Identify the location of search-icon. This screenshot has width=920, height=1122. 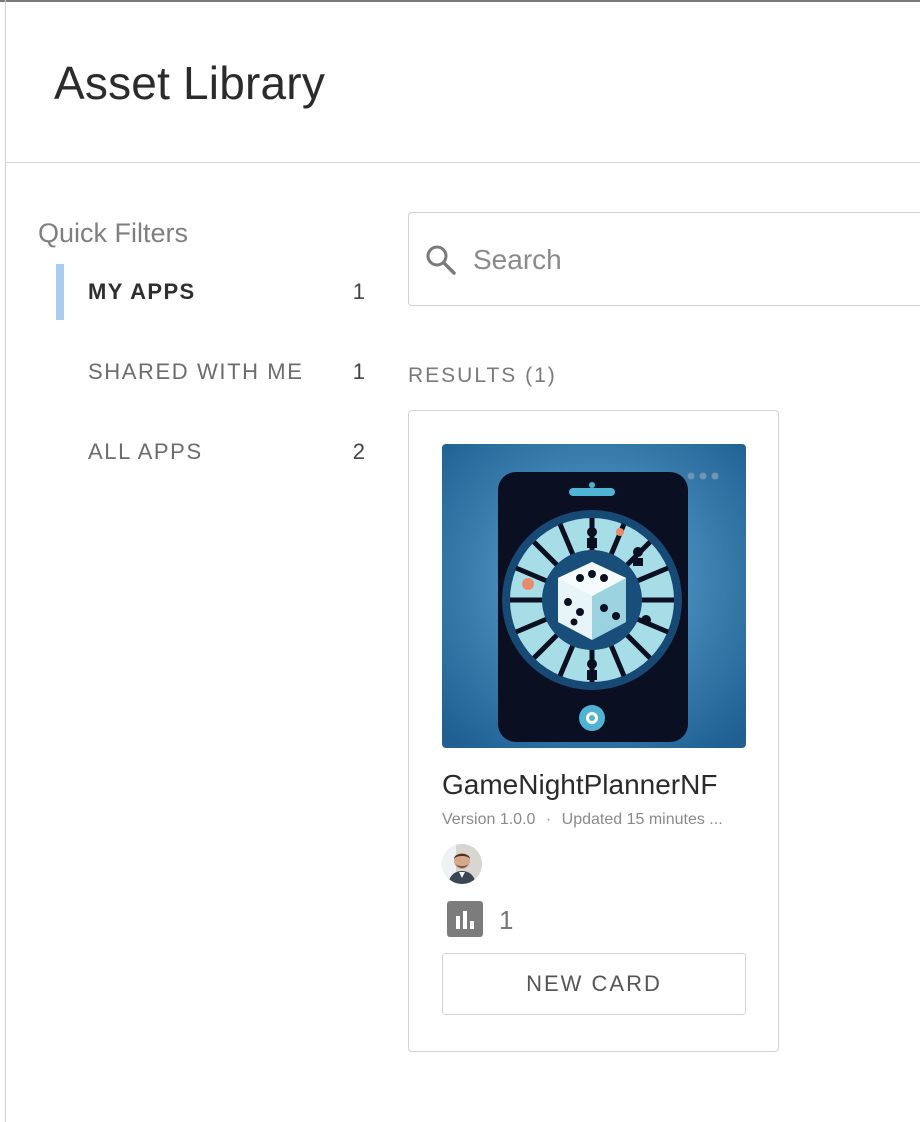
(441, 260).